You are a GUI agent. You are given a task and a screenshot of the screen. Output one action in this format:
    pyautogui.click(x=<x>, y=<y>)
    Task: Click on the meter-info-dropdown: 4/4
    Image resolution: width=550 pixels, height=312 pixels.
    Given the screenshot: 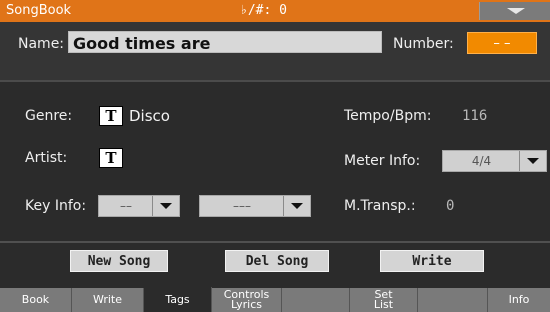 What is the action you would take?
    pyautogui.click(x=494, y=161)
    